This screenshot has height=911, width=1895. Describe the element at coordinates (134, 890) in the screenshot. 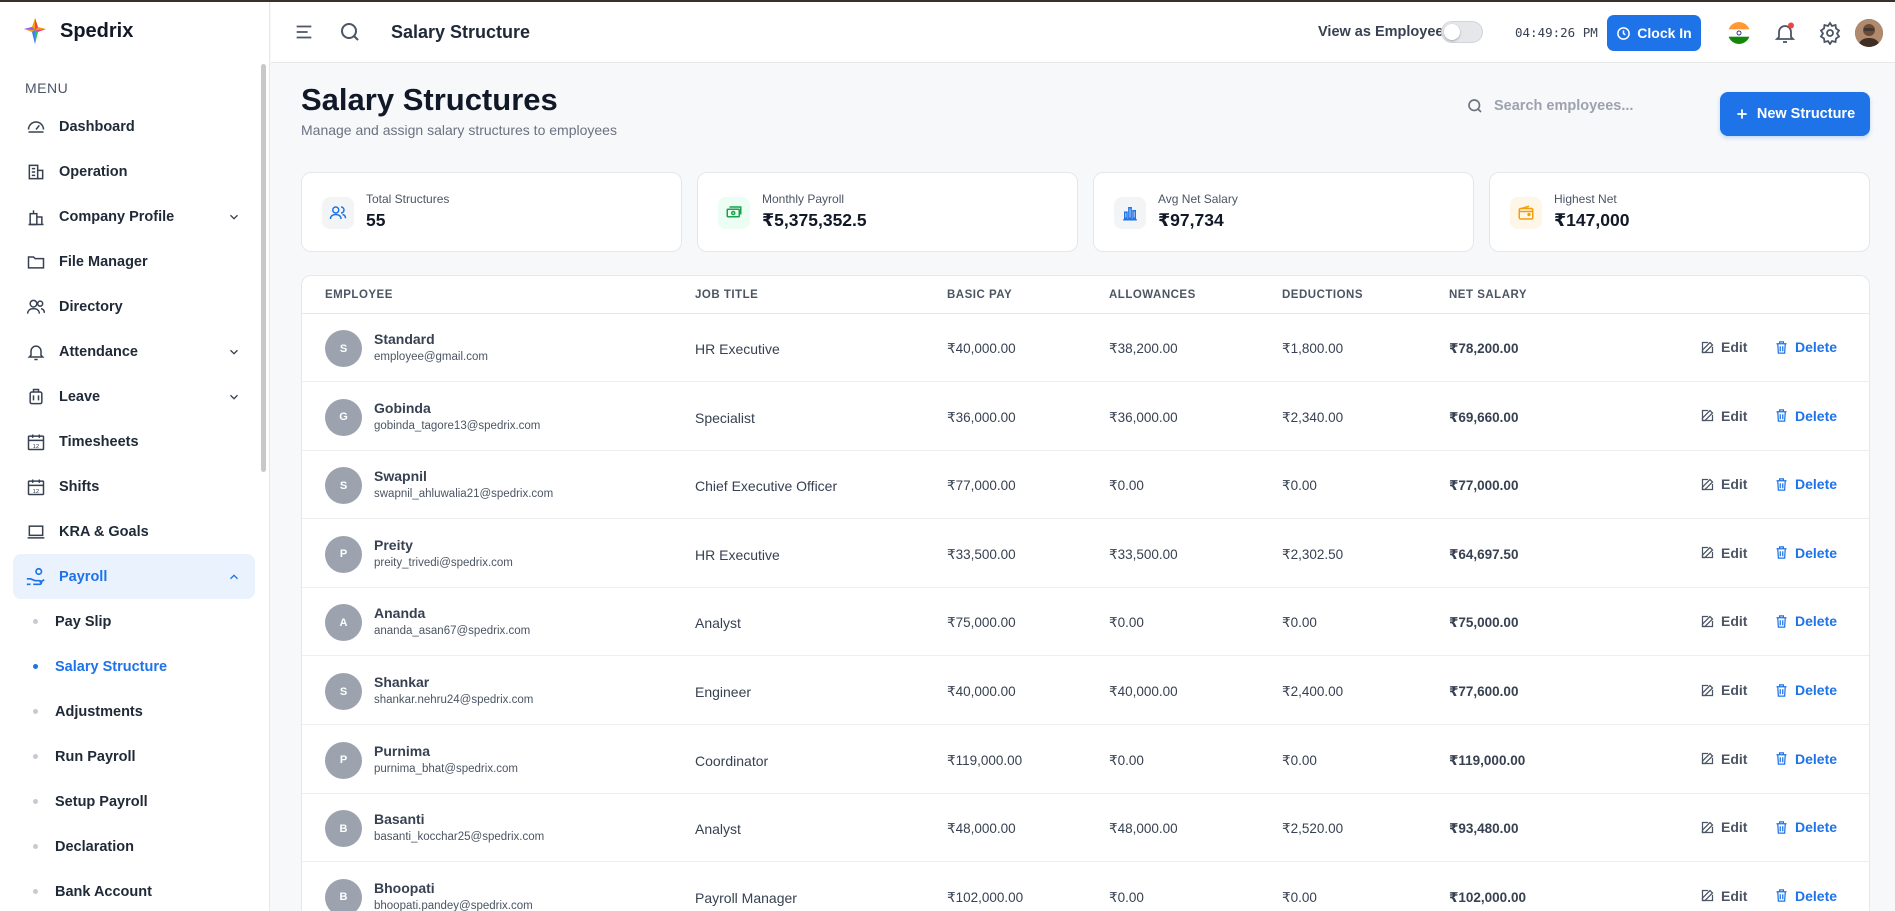

I see `sidebar-subitem-bank-account: Bank Account` at that location.